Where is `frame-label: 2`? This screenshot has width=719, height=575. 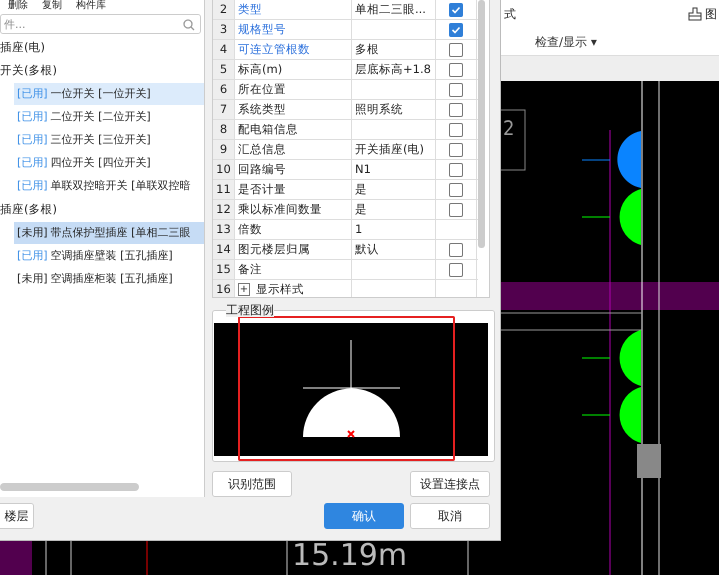
frame-label: 2 is located at coordinates (508, 128).